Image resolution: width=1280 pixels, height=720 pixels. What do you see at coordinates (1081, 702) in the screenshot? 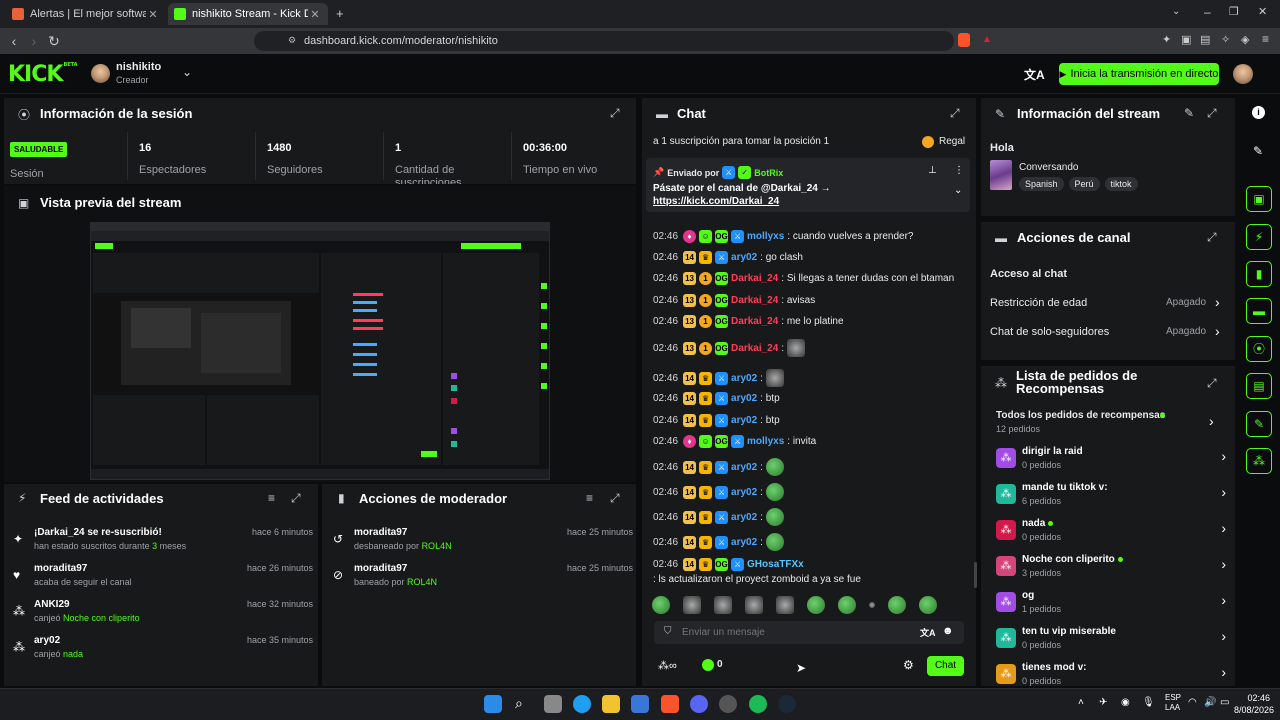
I see `tray-chevron-icon: ˄` at bounding box center [1081, 702].